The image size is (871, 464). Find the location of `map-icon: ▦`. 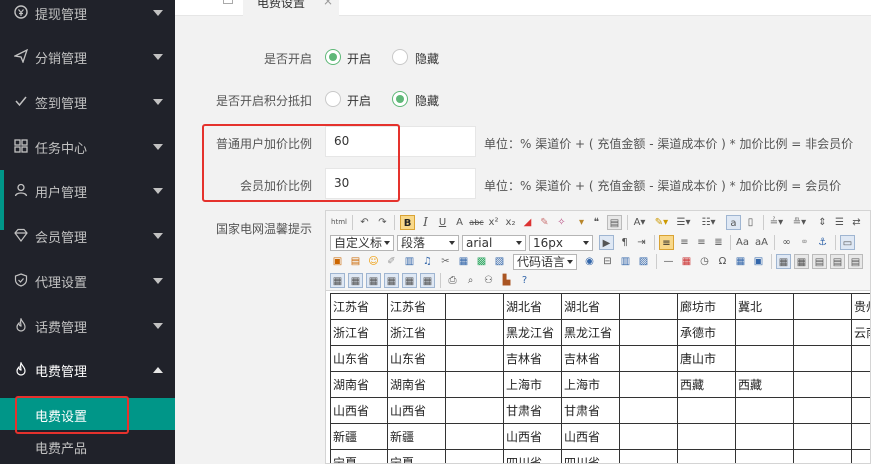

map-icon: ▦ is located at coordinates (463, 261).